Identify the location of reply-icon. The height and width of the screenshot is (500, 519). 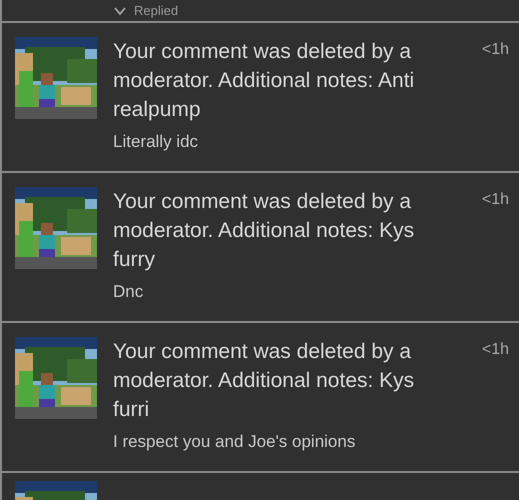
(120, 11).